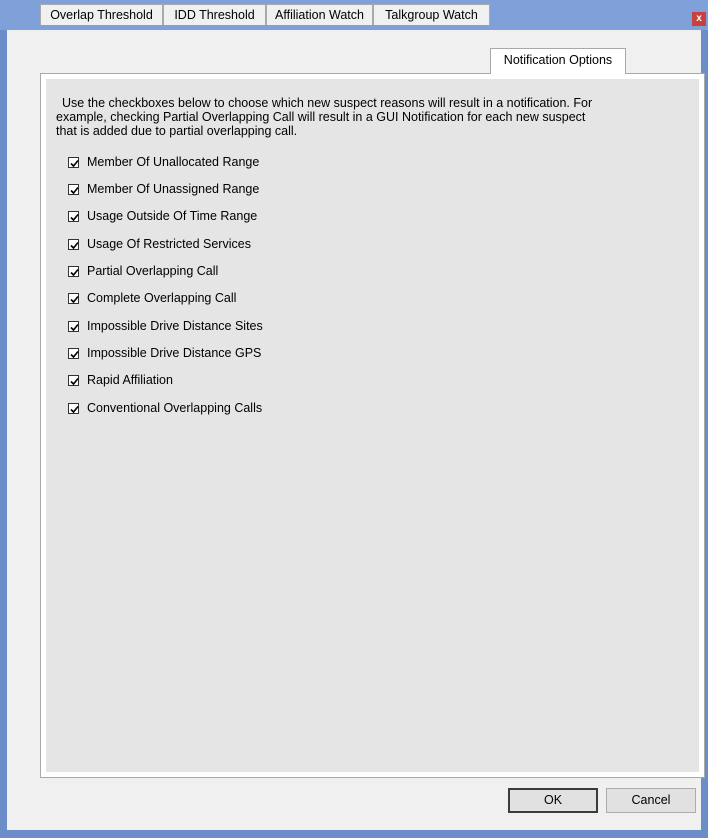 This screenshot has height=838, width=708. Describe the element at coordinates (153, 271) in the screenshot. I see `option-label: Partial Overlapping Call` at that location.